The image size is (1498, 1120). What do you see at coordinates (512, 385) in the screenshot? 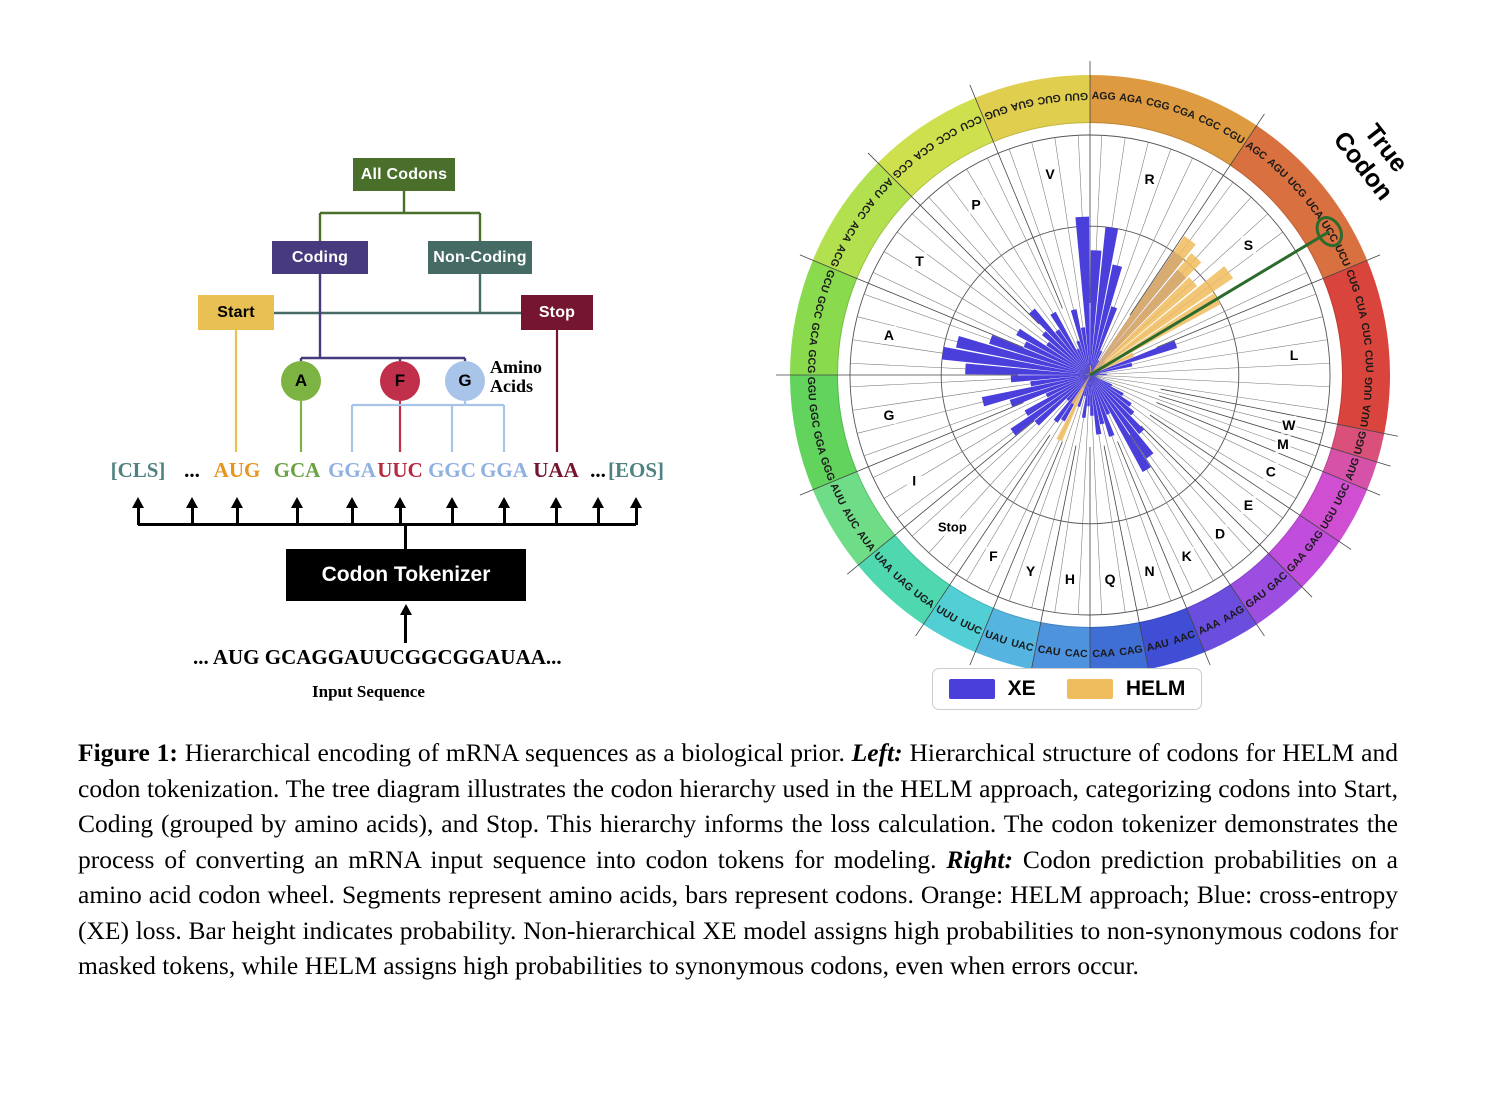
I see `amino-acids-label-line2: Acids` at bounding box center [512, 385].